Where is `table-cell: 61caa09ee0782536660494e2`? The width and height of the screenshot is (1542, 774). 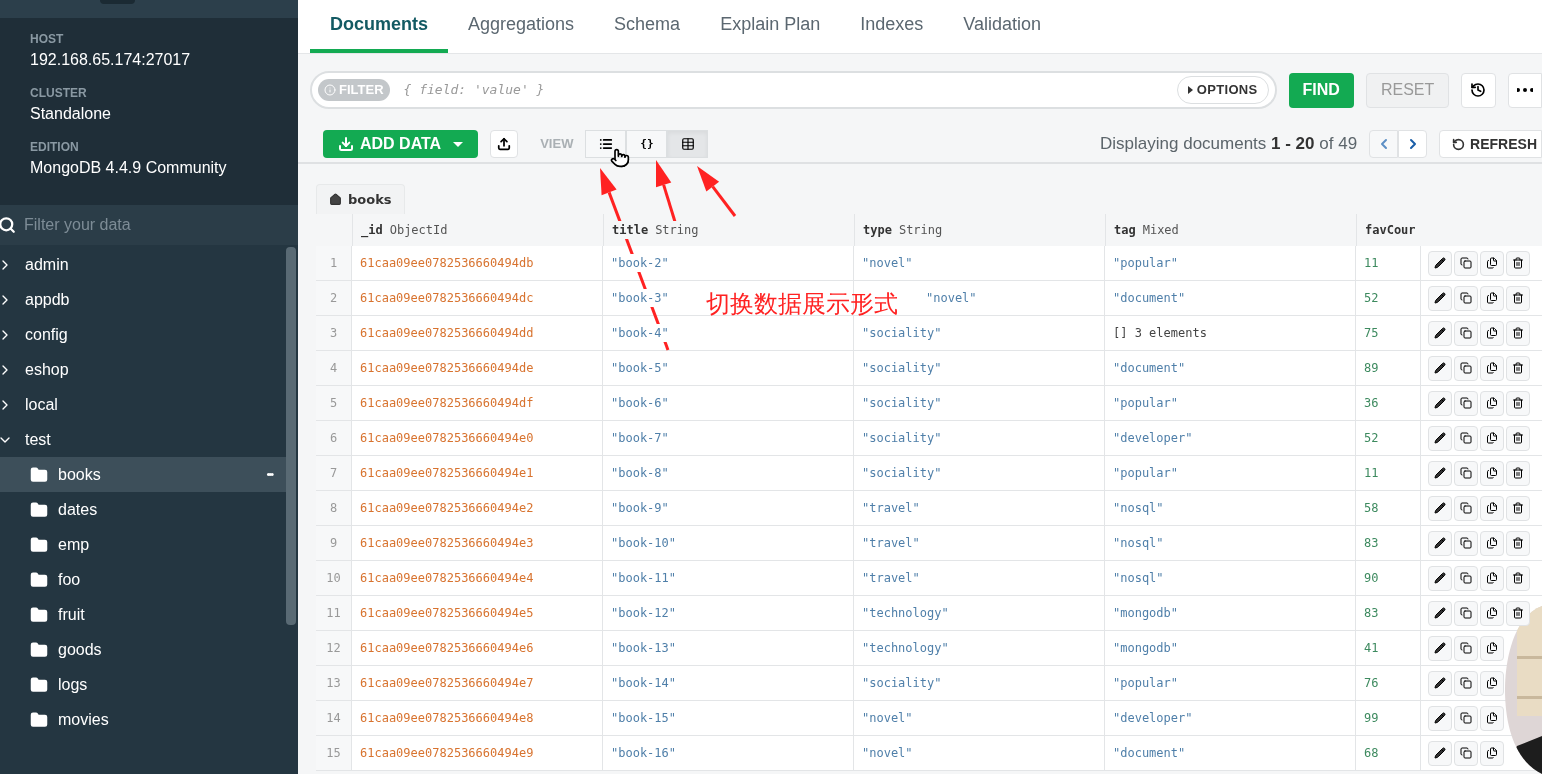
table-cell: 61caa09ee0782536660494e2 is located at coordinates (477, 508).